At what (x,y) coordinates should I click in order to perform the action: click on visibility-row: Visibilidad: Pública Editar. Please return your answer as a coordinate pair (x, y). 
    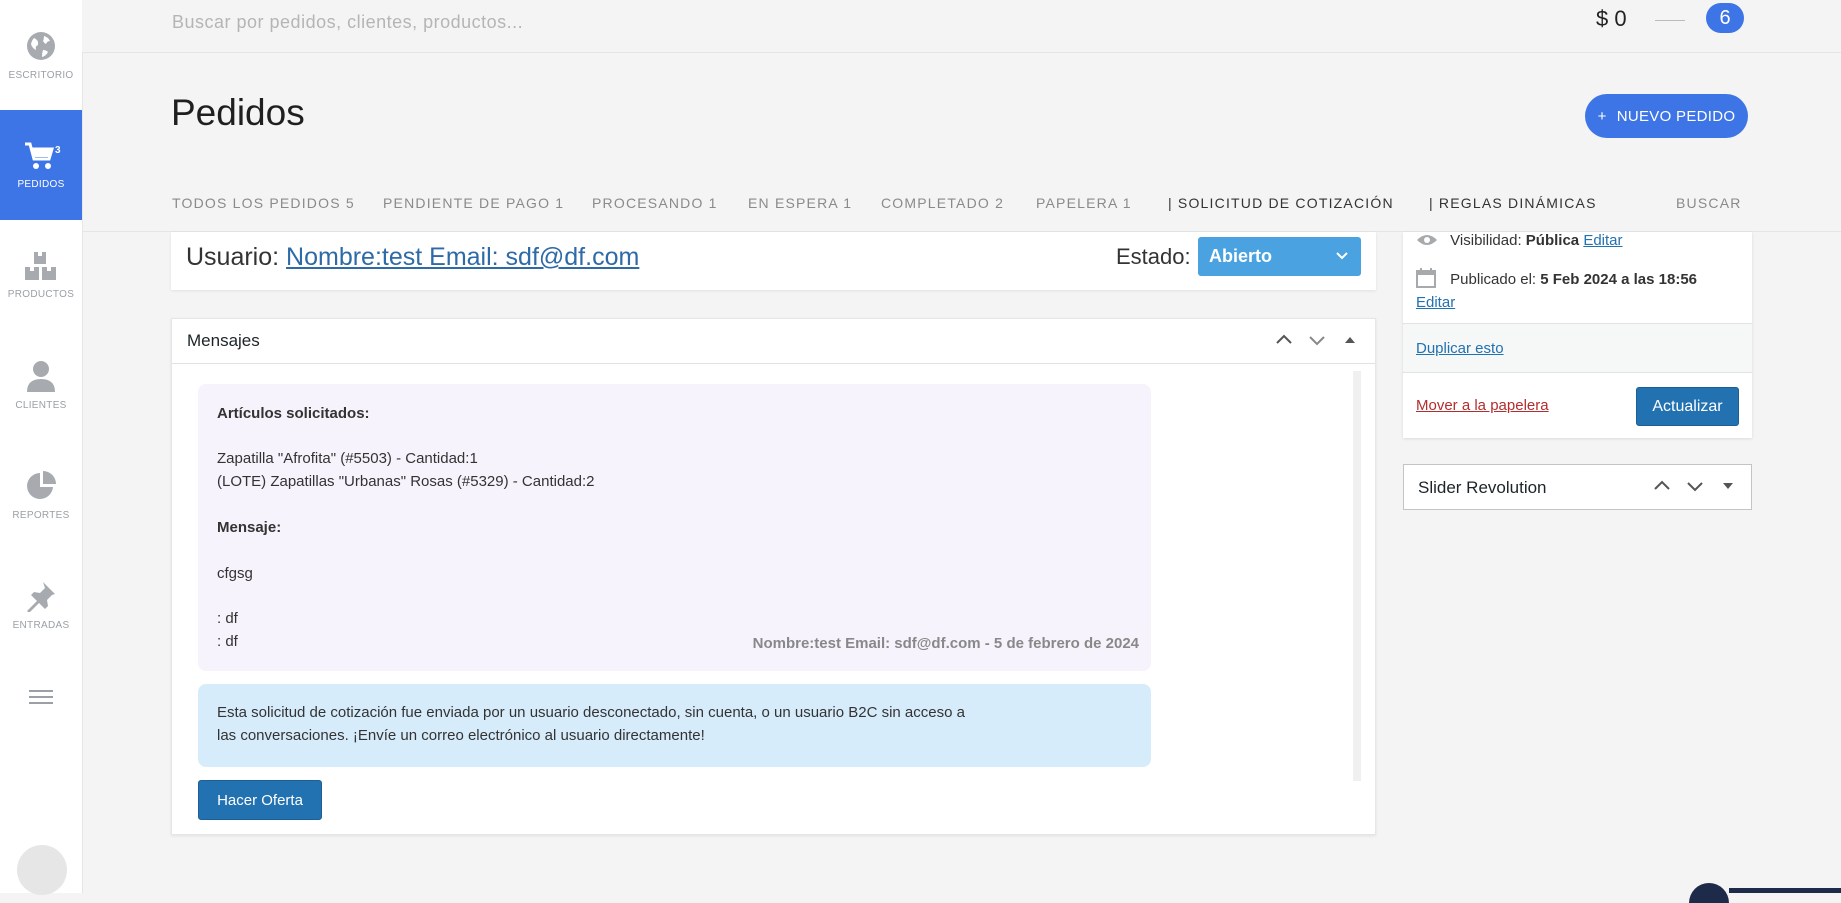
    Looking at the image, I should click on (1519, 240).